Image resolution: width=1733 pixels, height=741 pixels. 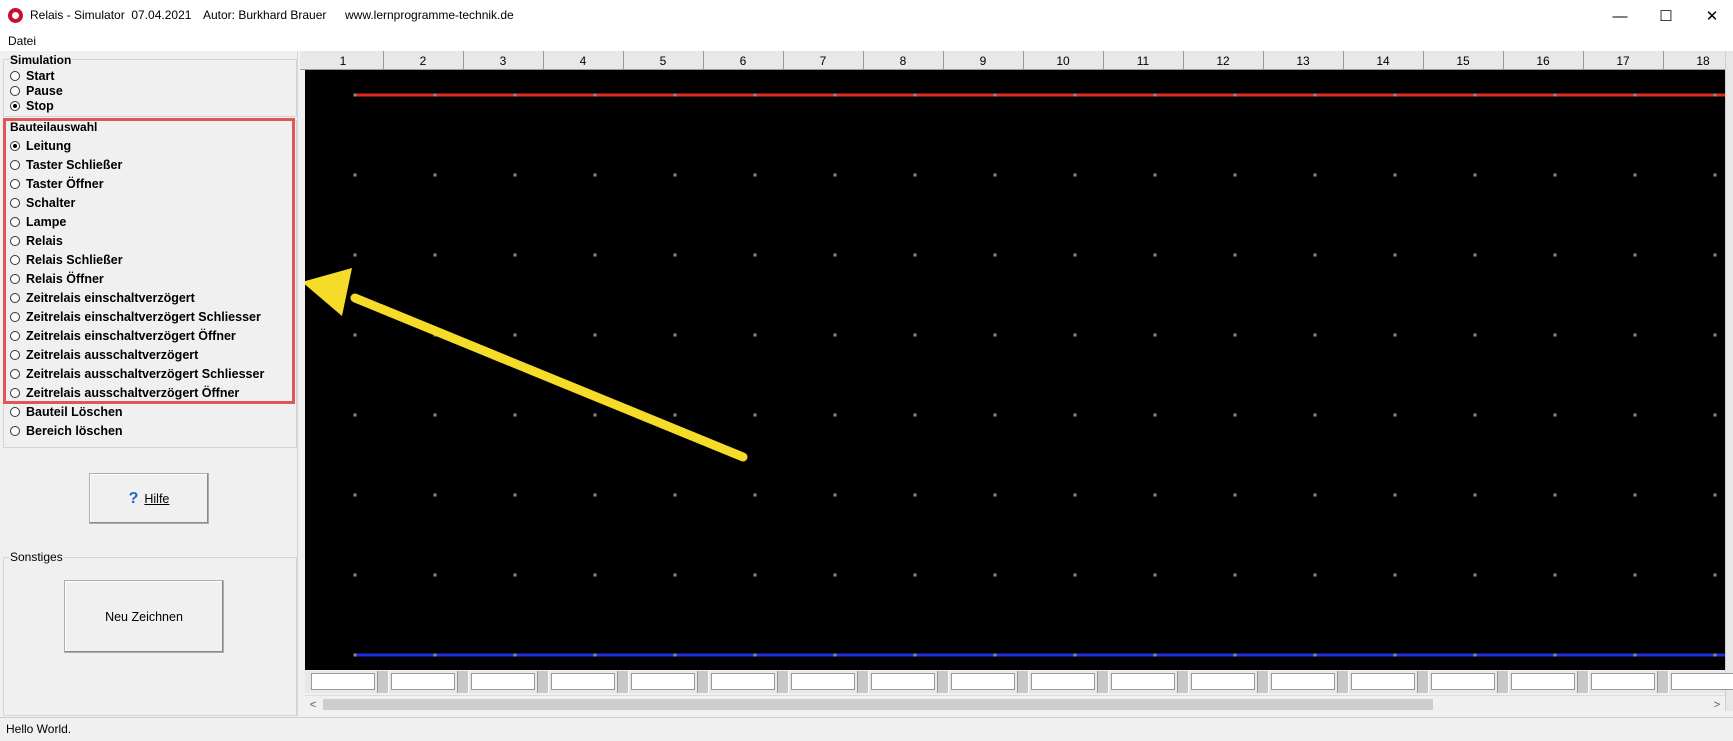 What do you see at coordinates (1620, 16) in the screenshot?
I see `minimize-icon: —` at bounding box center [1620, 16].